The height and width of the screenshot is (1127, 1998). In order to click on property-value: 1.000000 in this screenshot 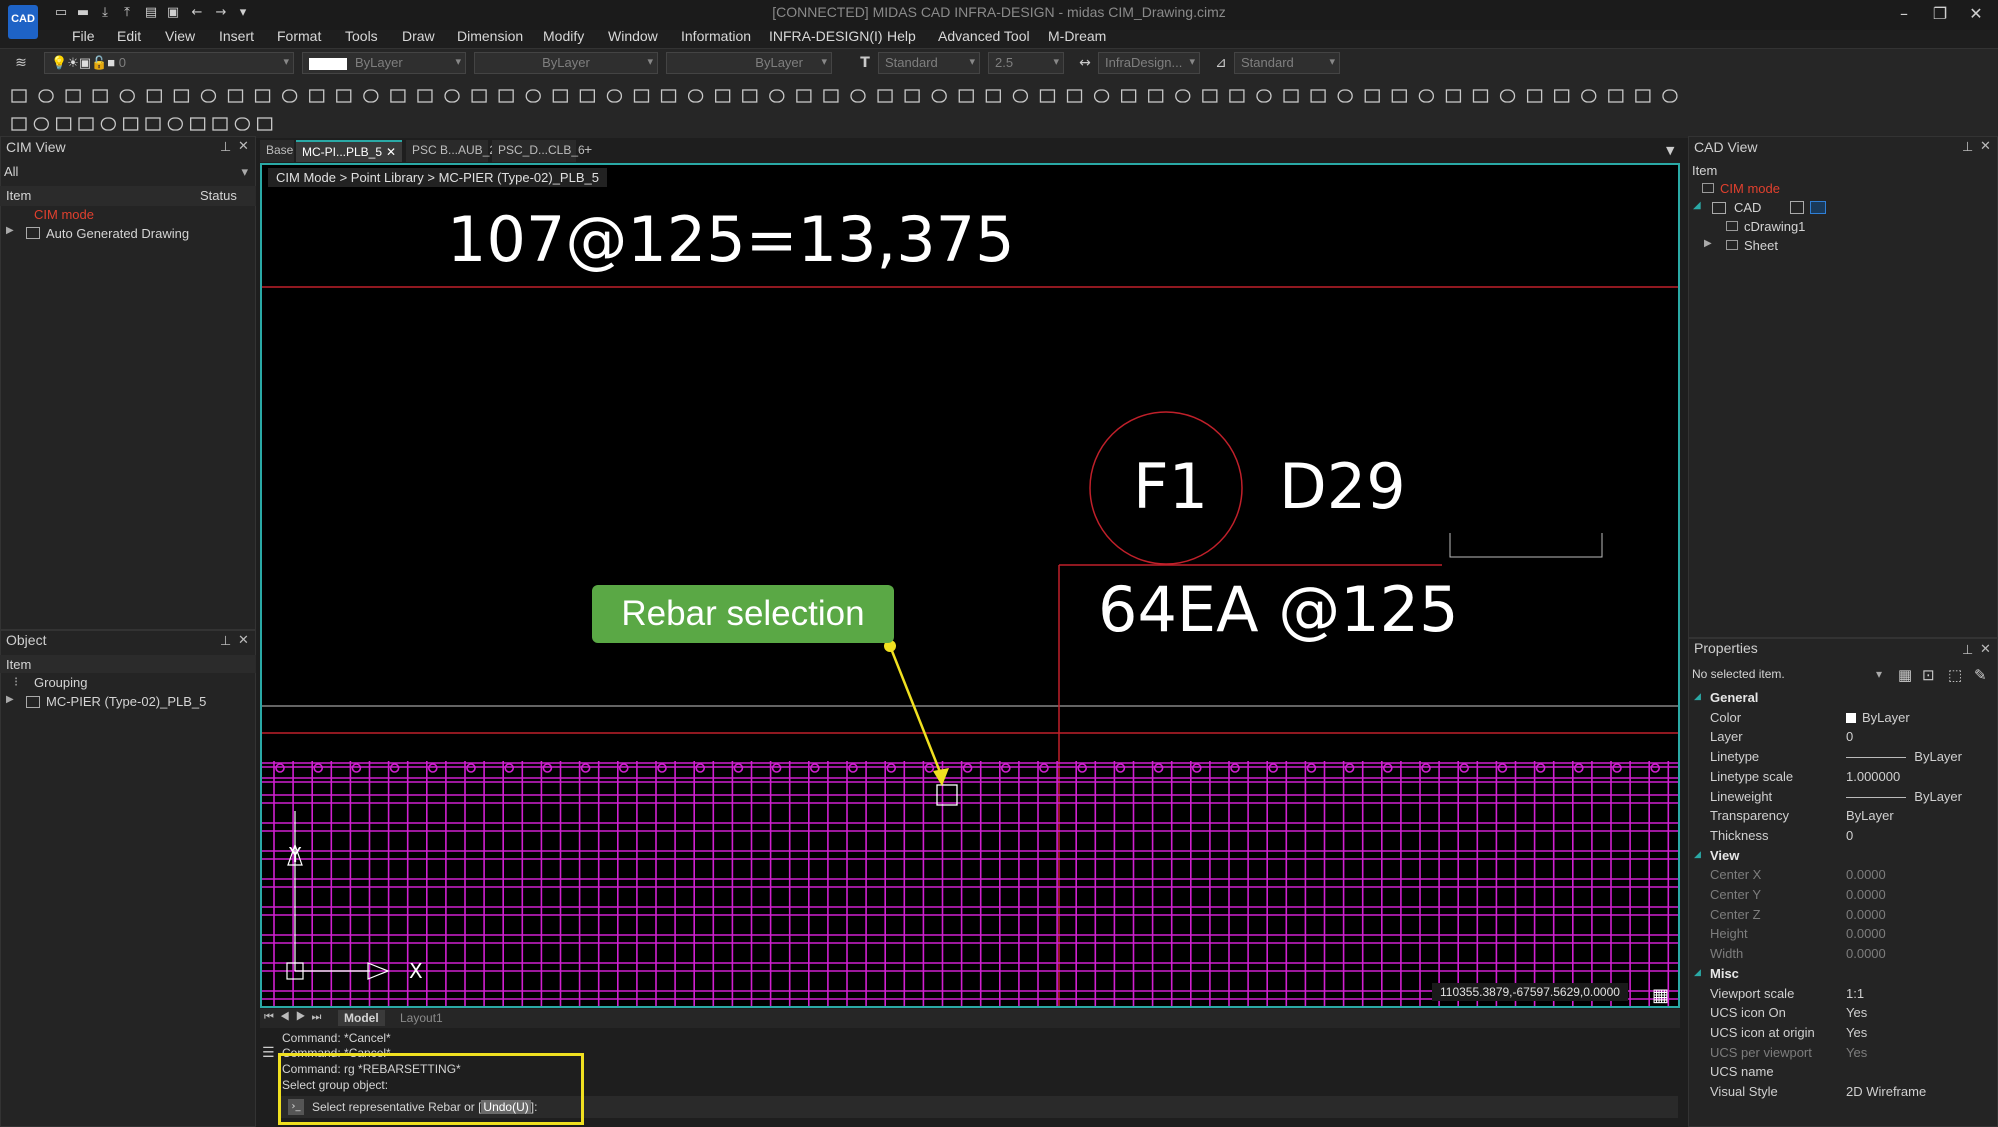, I will do `click(1873, 776)`.